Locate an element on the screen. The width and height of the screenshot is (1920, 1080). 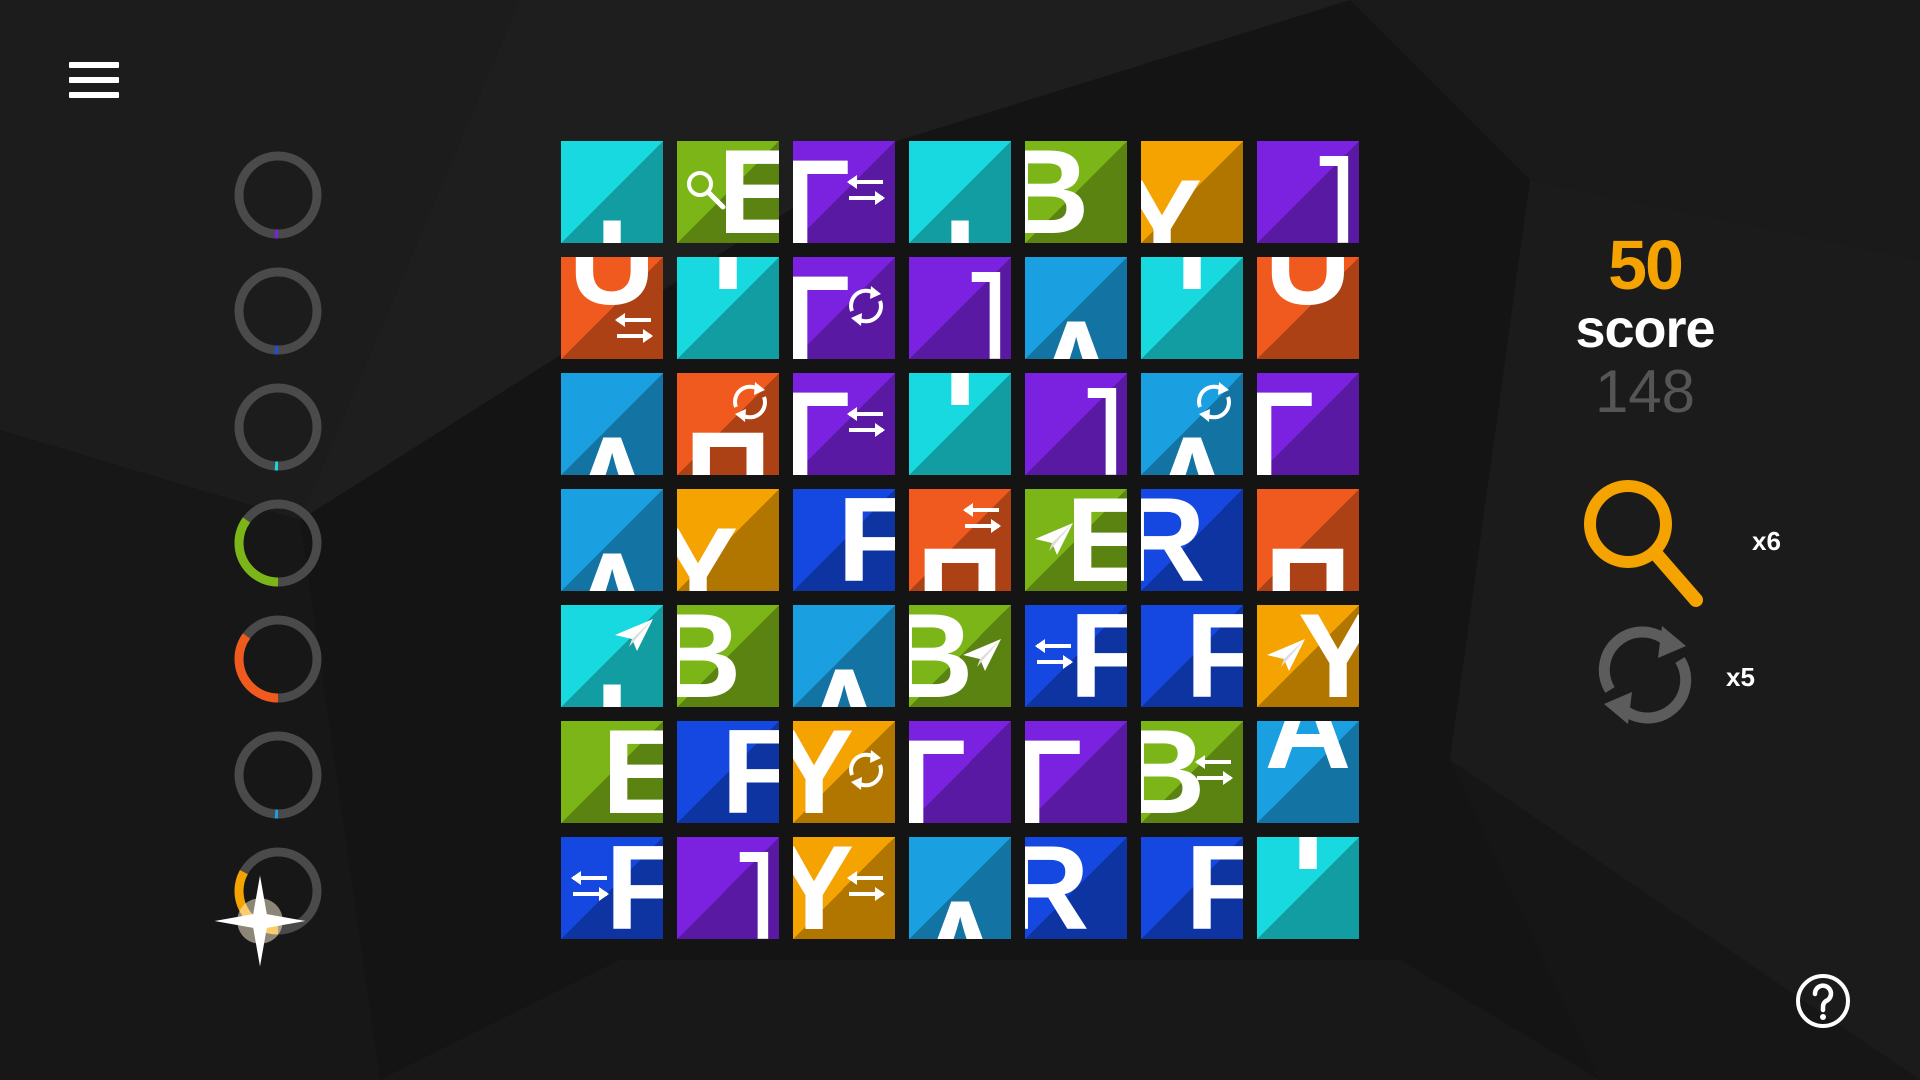
shuffle-powerup is located at coordinates (1645, 675).